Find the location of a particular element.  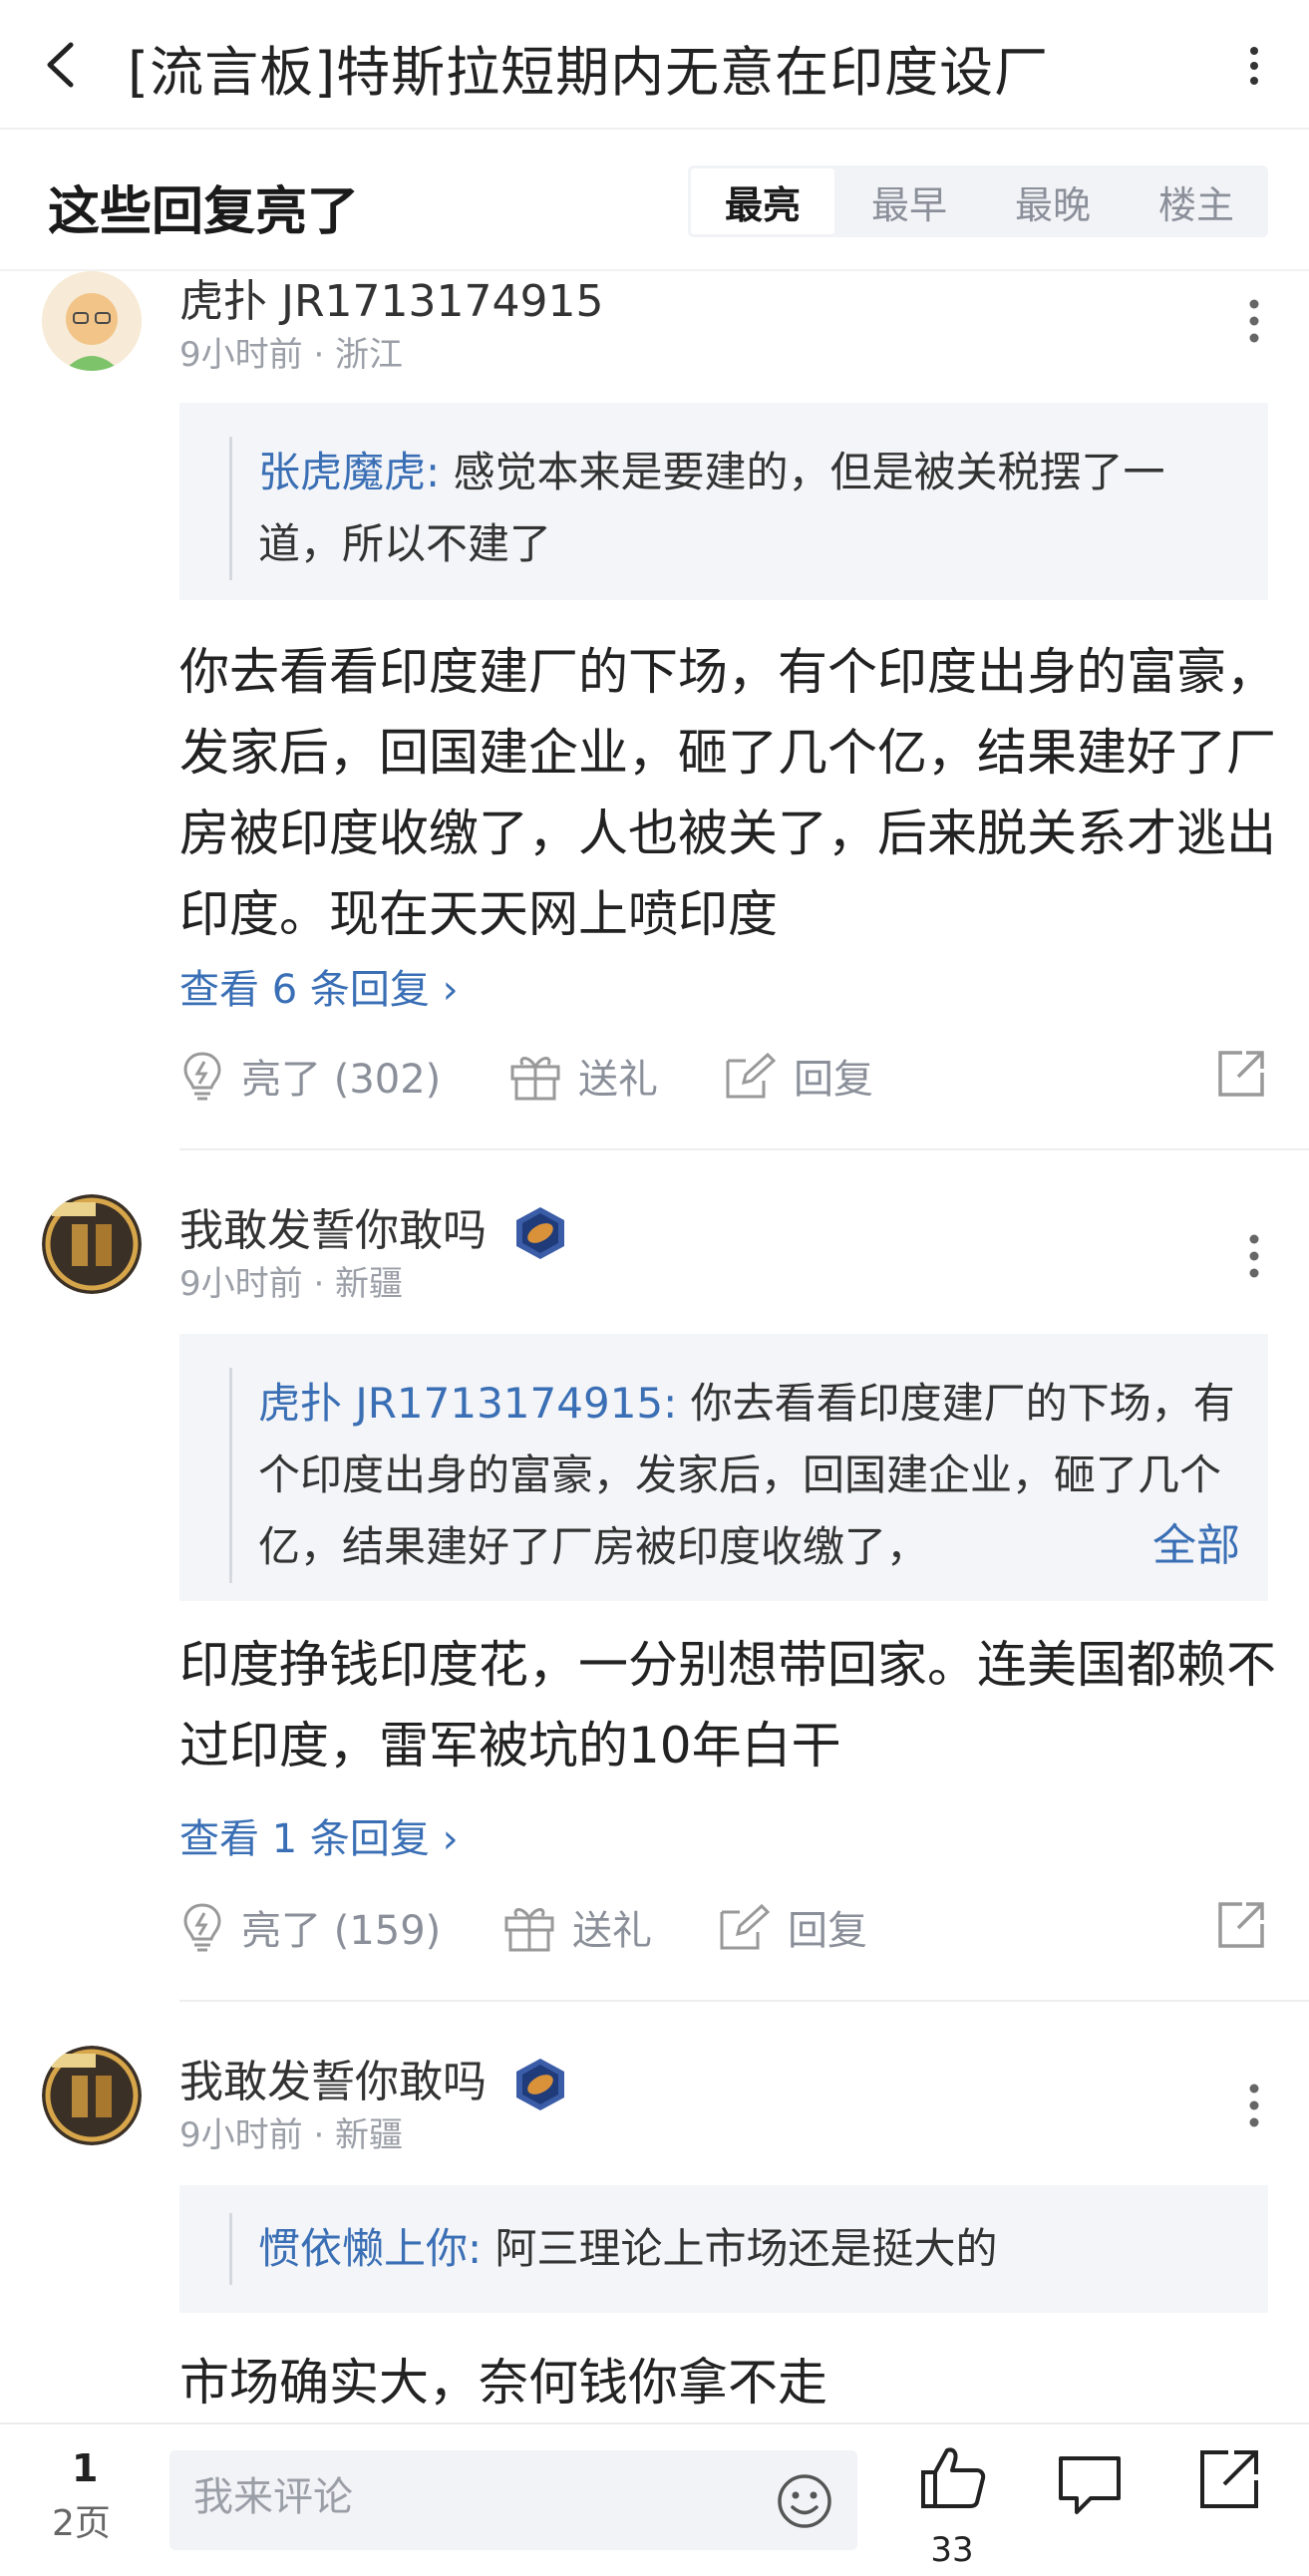

bottom-bar: 1 2页 33 is located at coordinates (654, 2499).